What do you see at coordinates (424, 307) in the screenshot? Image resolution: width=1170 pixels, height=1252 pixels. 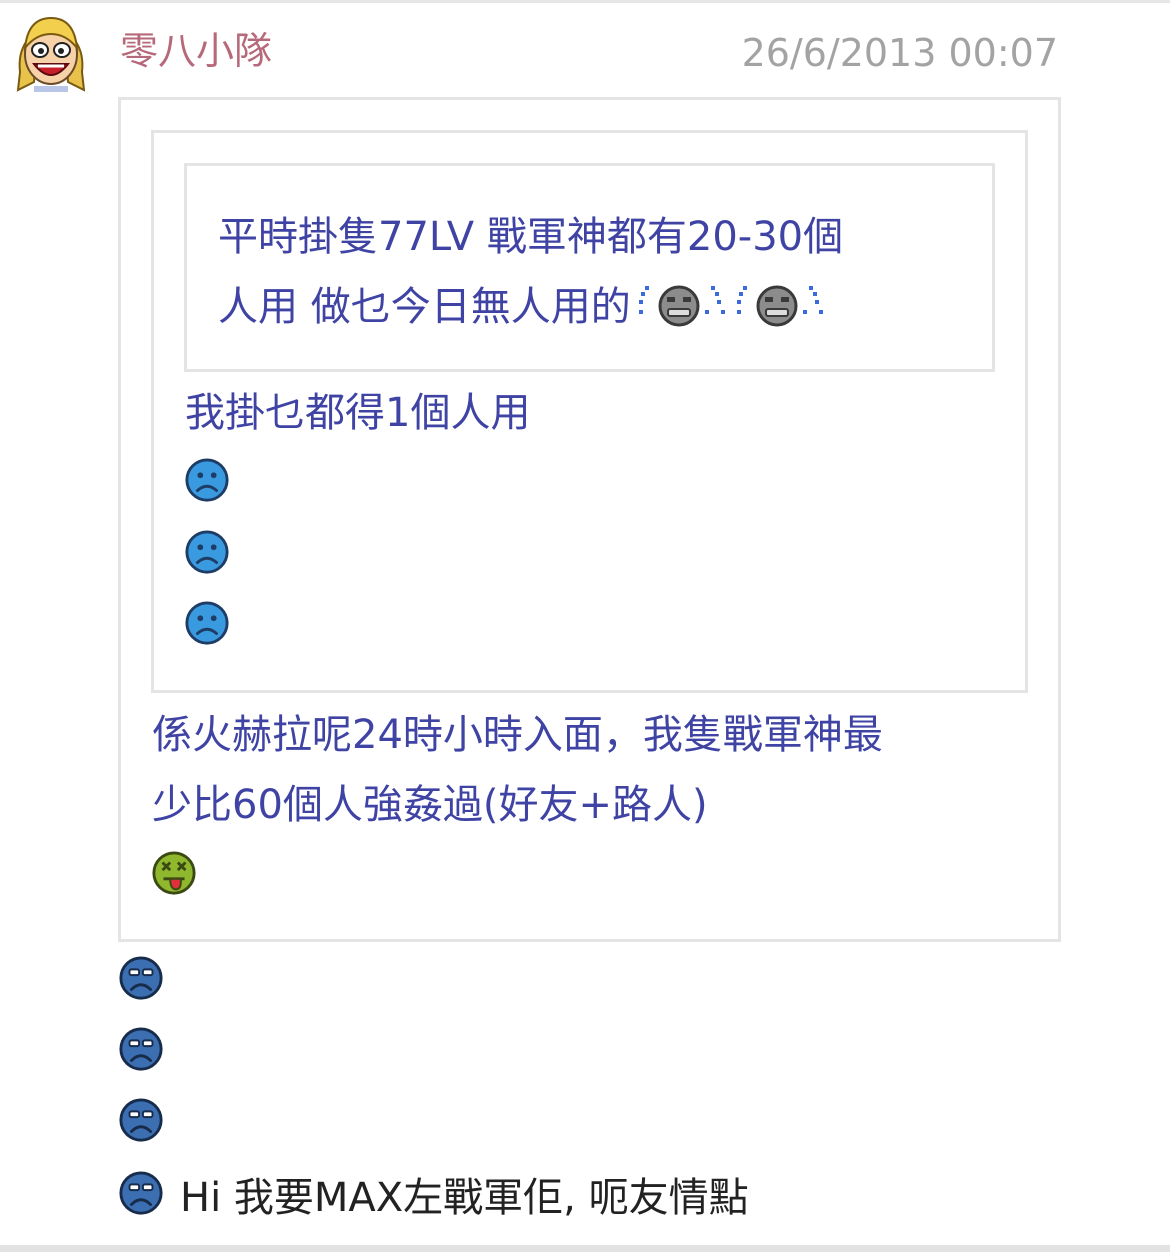 I see `quote-inner-line2: 人用 做乜今日無人用的` at bounding box center [424, 307].